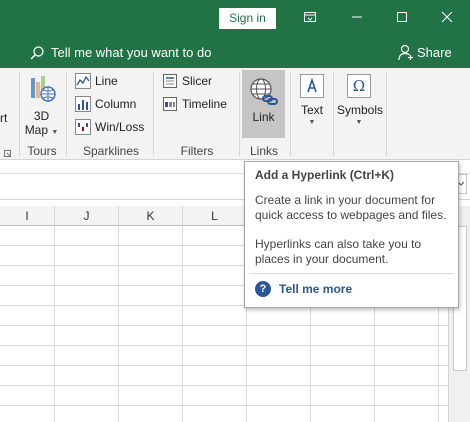  I want to click on sign-in-button: Sign in, so click(247, 18).